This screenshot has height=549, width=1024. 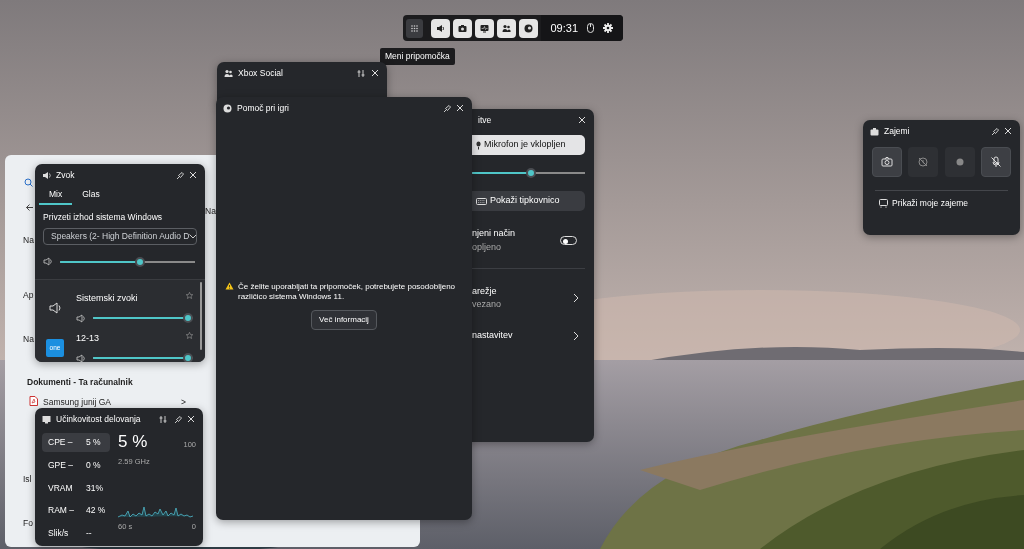 I want to click on microphone-icon, so click(x=478, y=145).